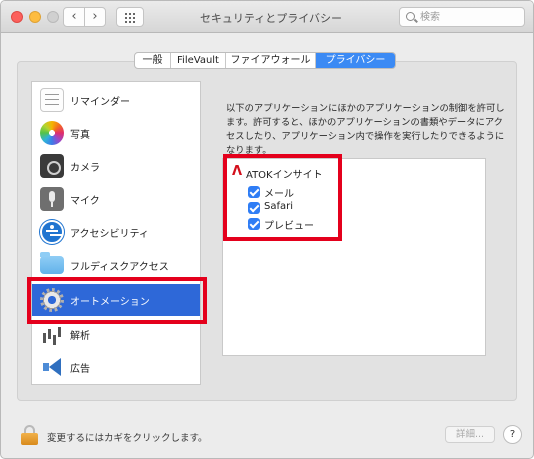  What do you see at coordinates (35, 17) in the screenshot?
I see `minimize-window-button` at bounding box center [35, 17].